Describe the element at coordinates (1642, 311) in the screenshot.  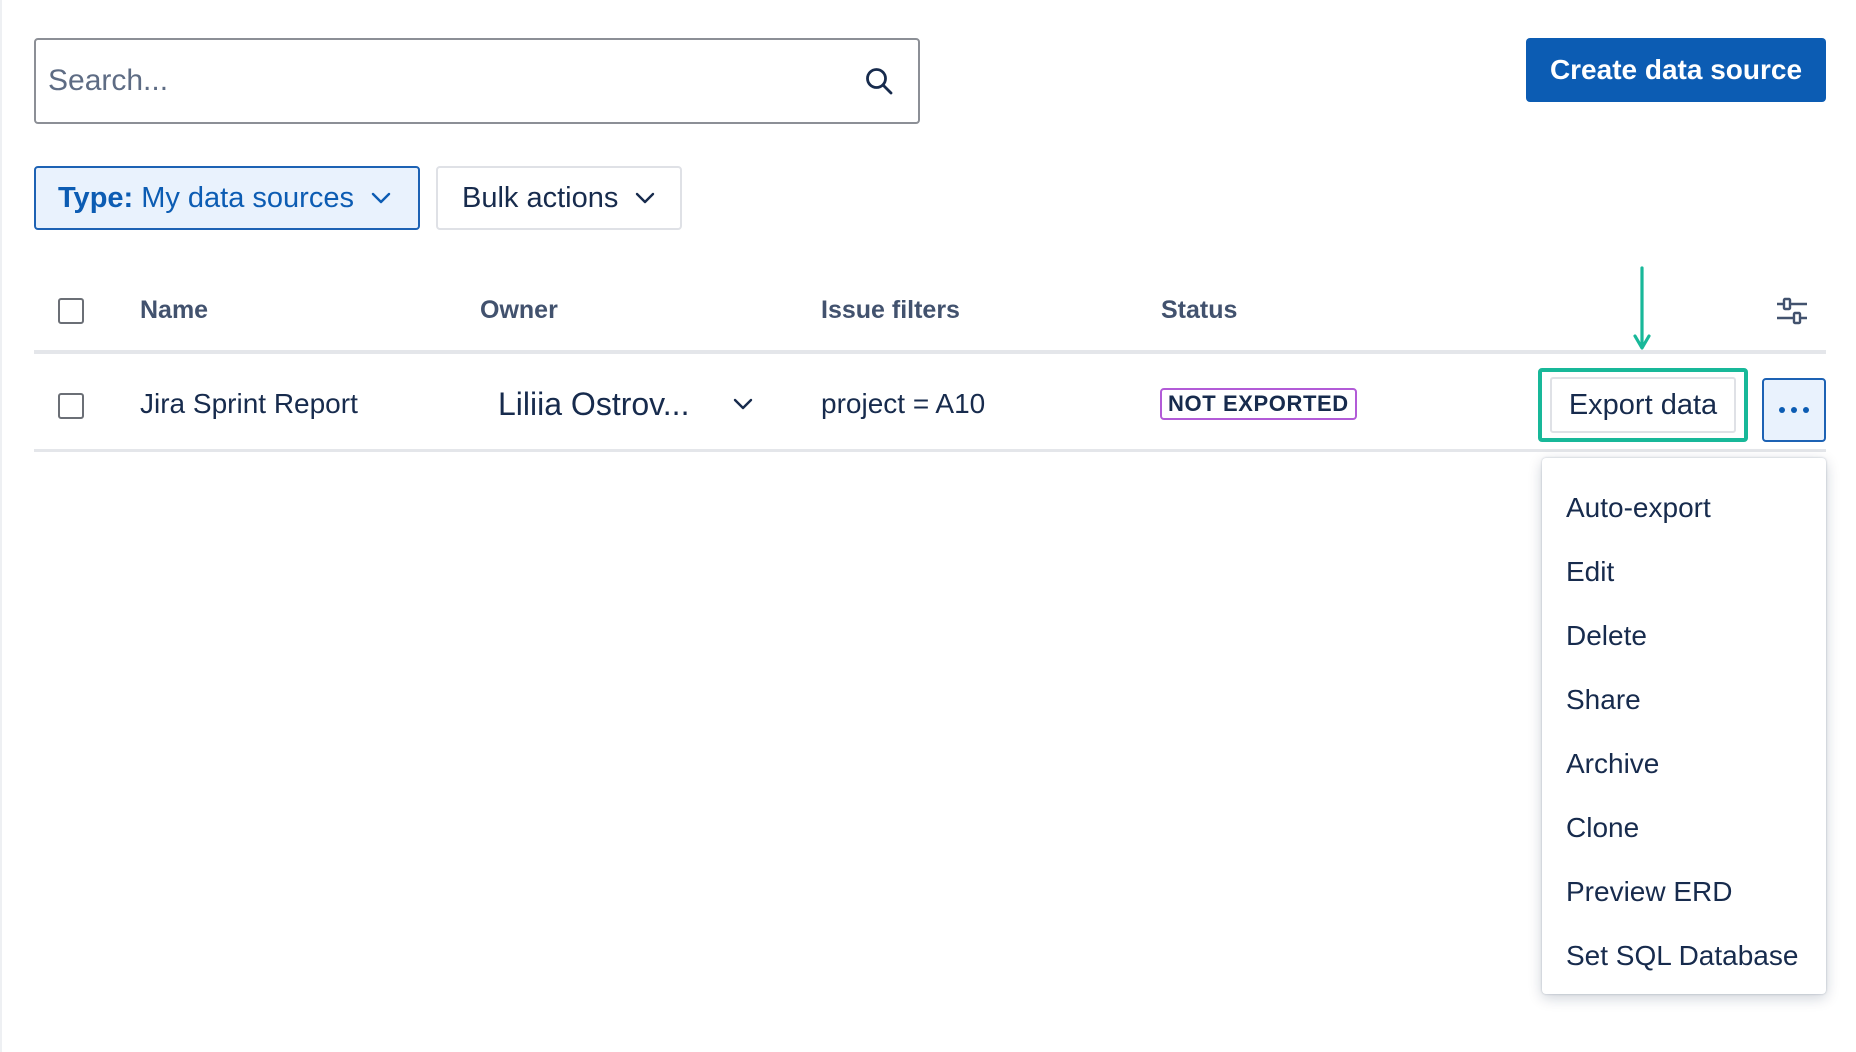
I see `arrow-down-icon` at that location.